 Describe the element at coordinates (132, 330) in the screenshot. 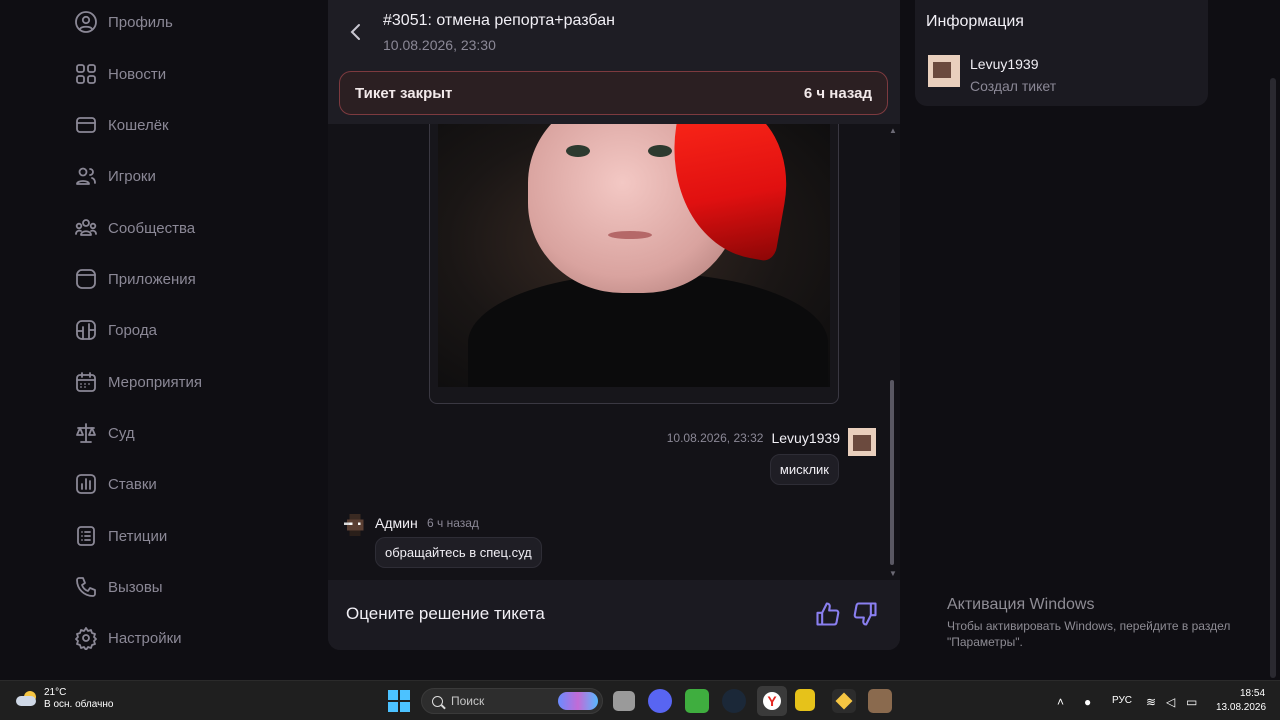

I see `sidebar-item-label: Города` at that location.